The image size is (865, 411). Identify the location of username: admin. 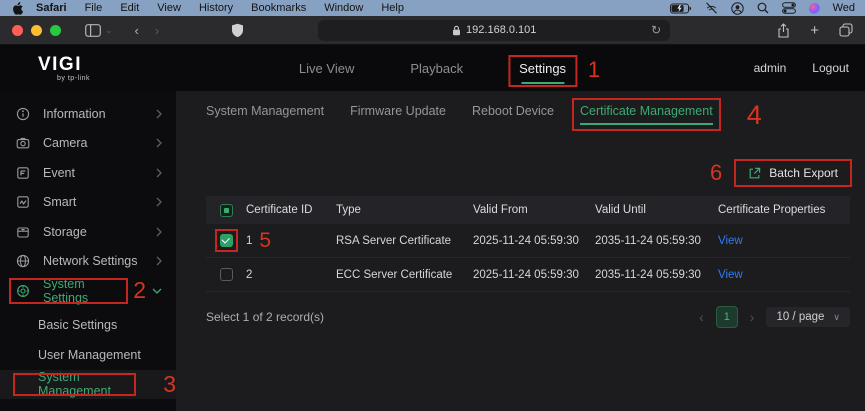
(770, 68).